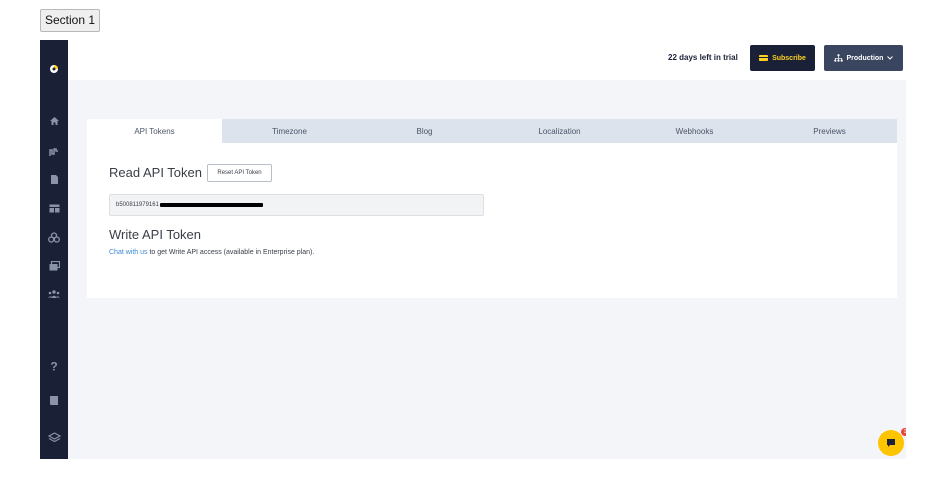 This screenshot has height=499, width=946. What do you see at coordinates (764, 58) in the screenshot?
I see `credit-card-icon` at bounding box center [764, 58].